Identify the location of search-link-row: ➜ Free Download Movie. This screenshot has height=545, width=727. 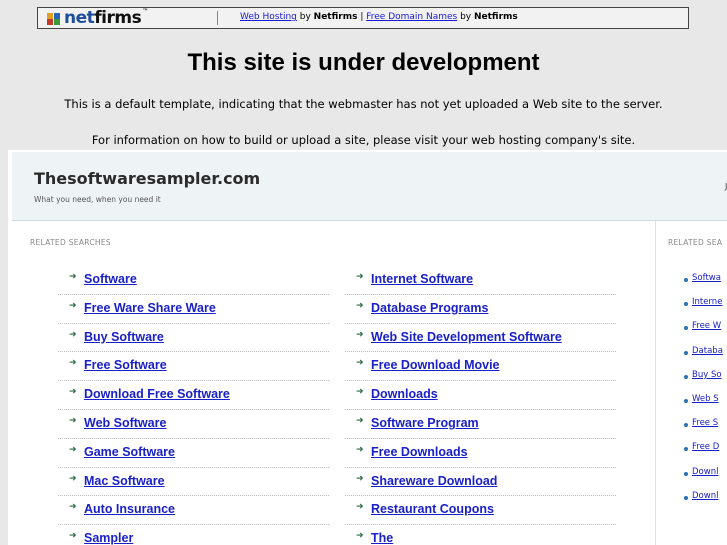
(480, 367).